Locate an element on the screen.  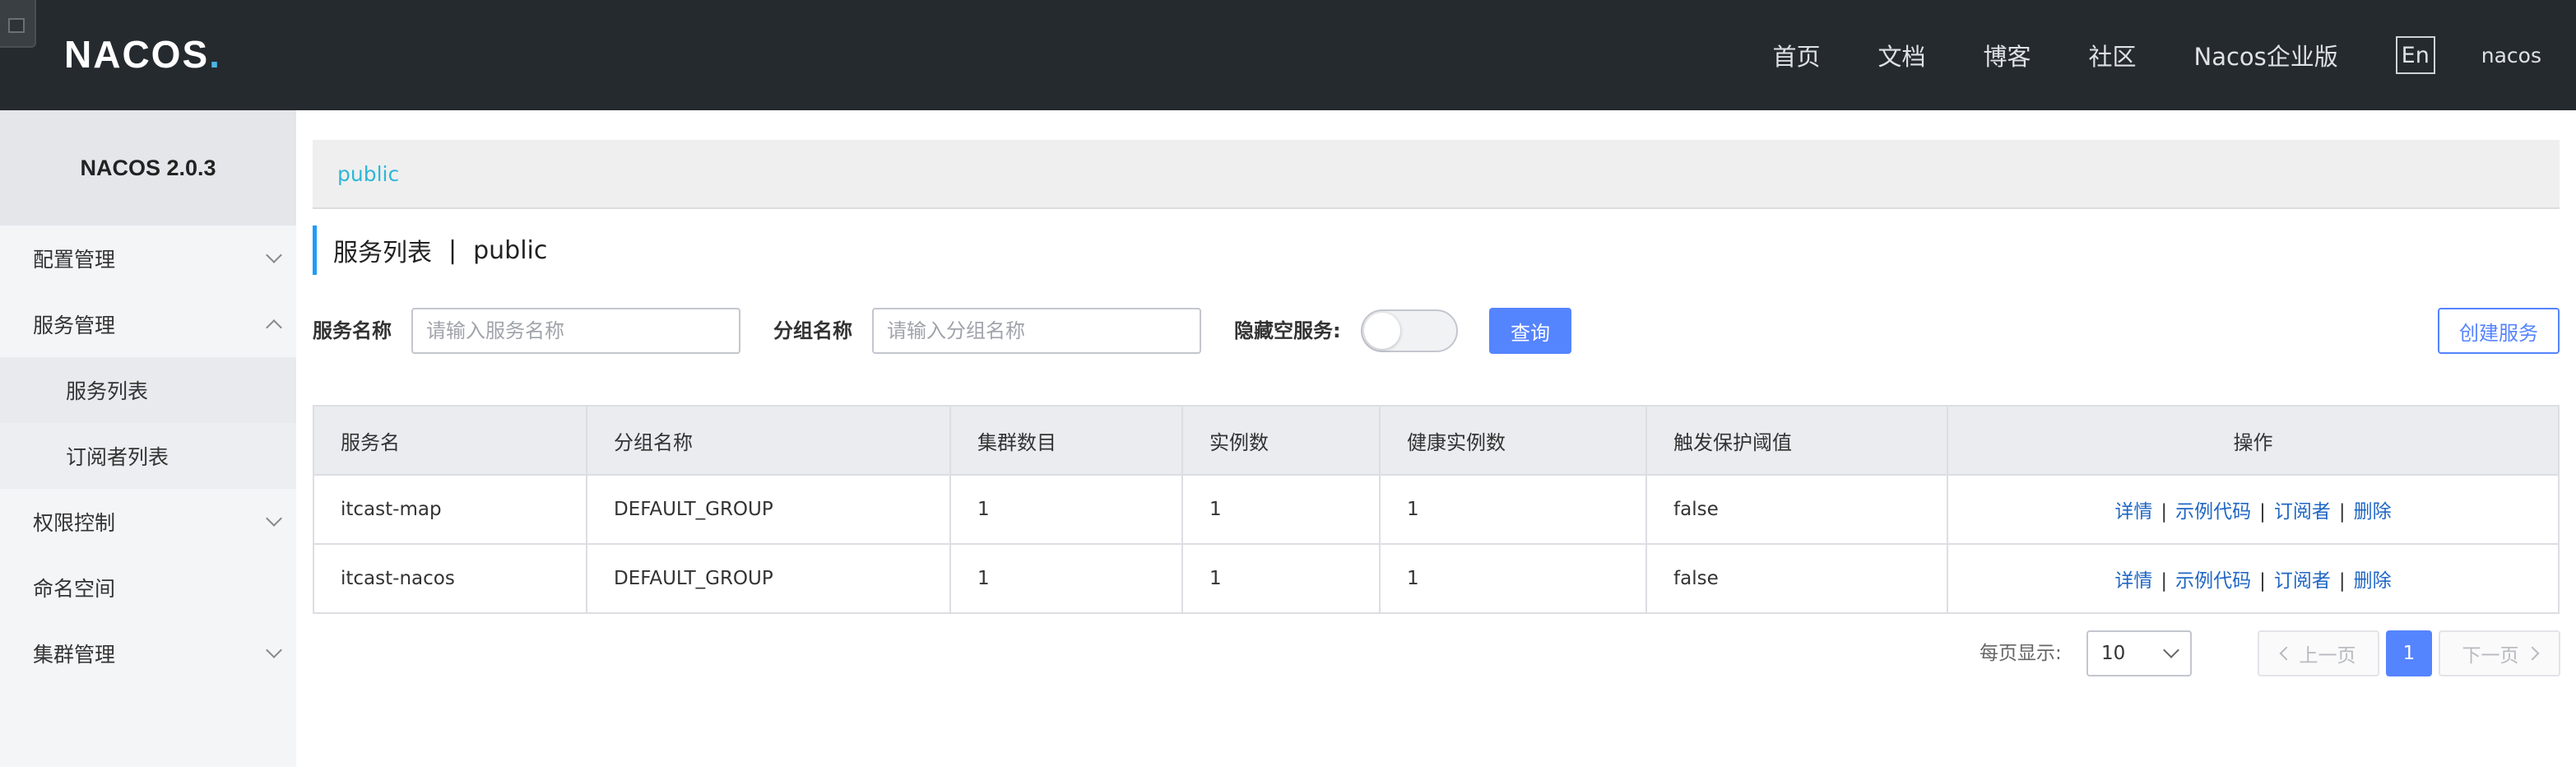
switch-knob is located at coordinates (1382, 331).